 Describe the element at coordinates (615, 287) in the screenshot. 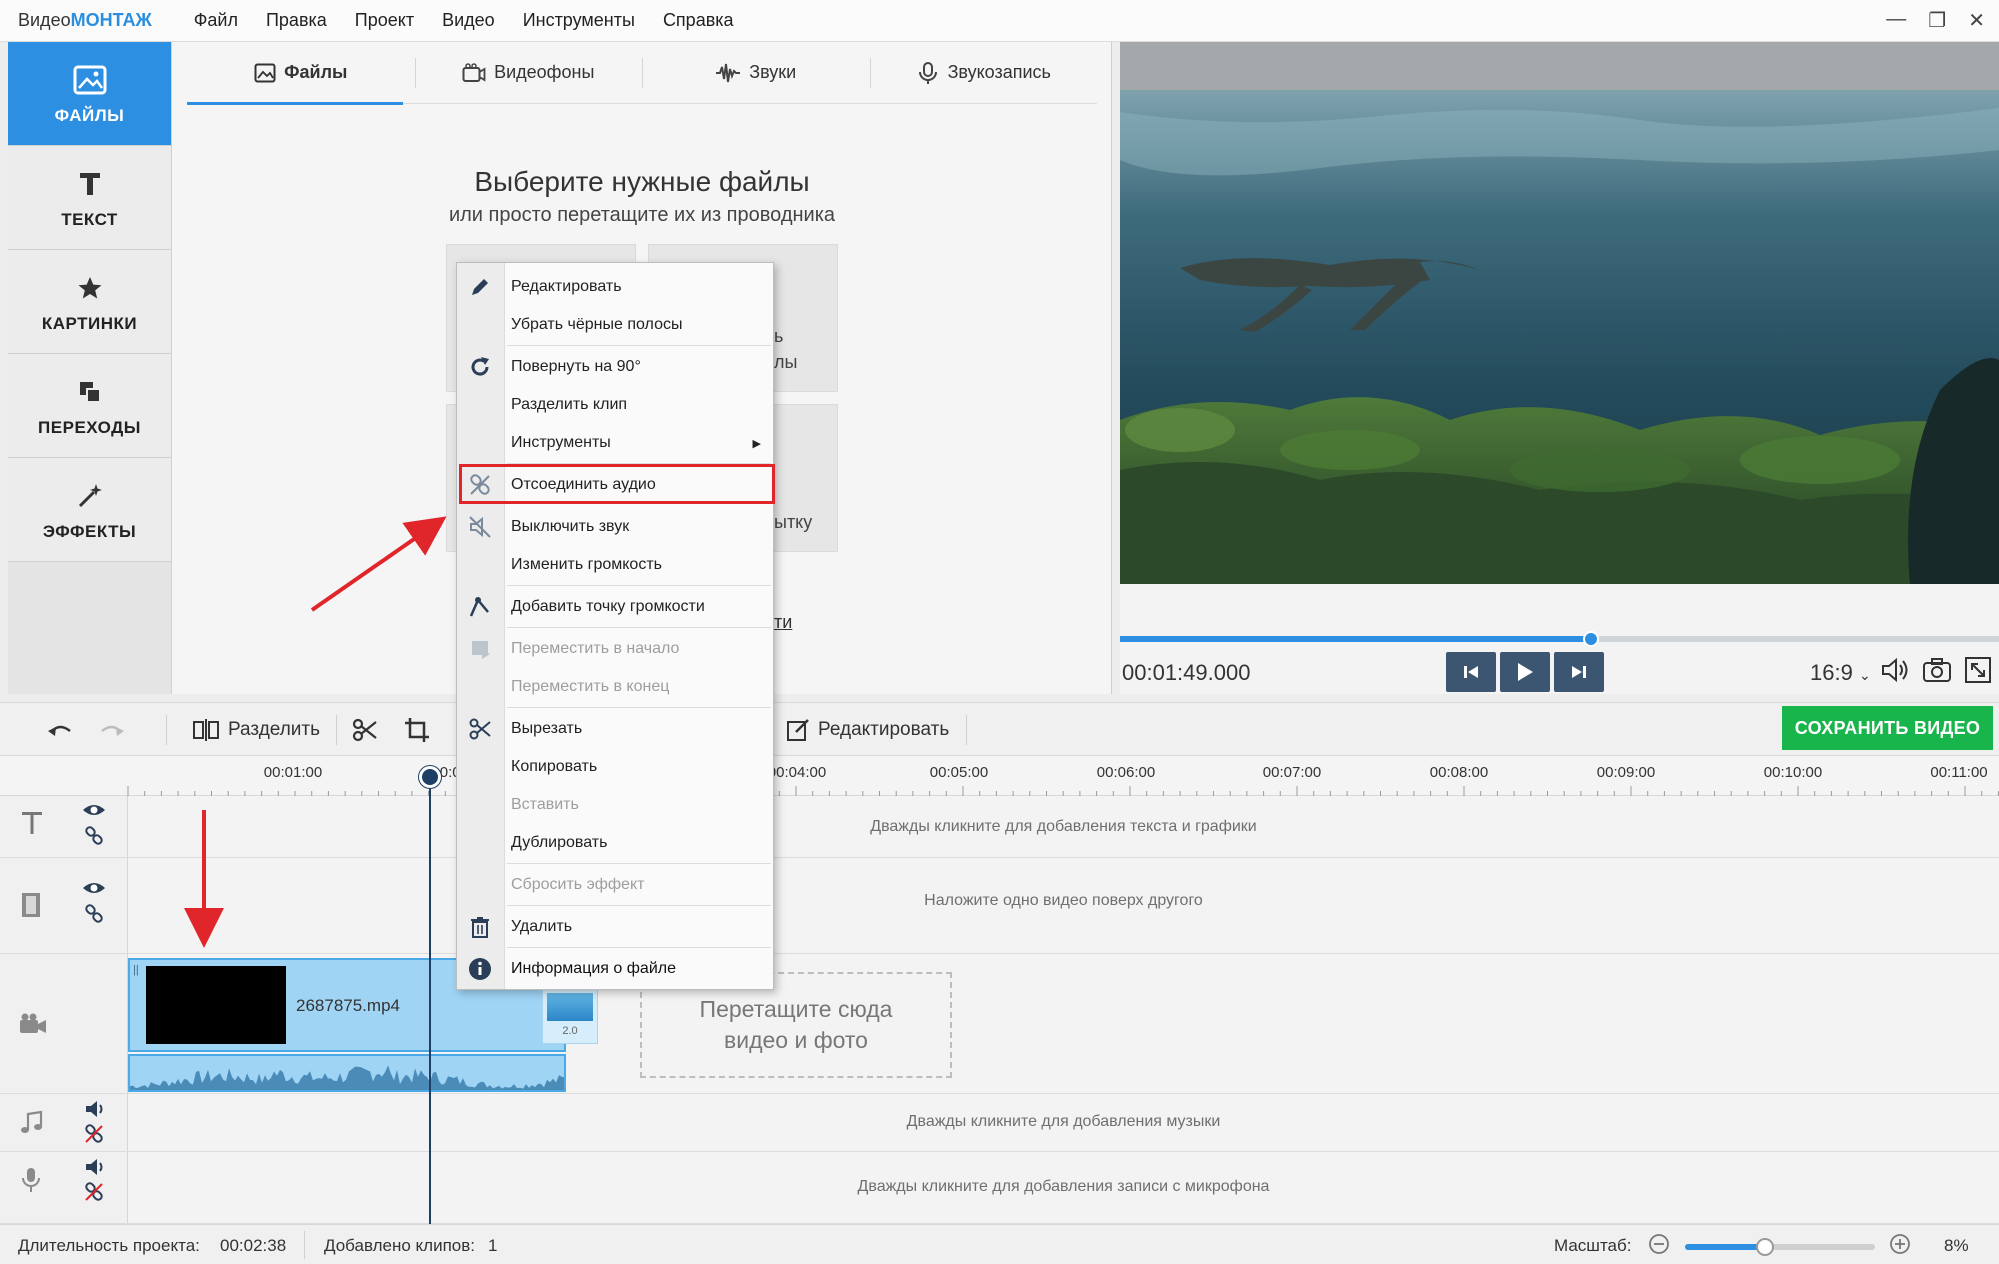

I see `context-item-edit: Редактировать` at that location.